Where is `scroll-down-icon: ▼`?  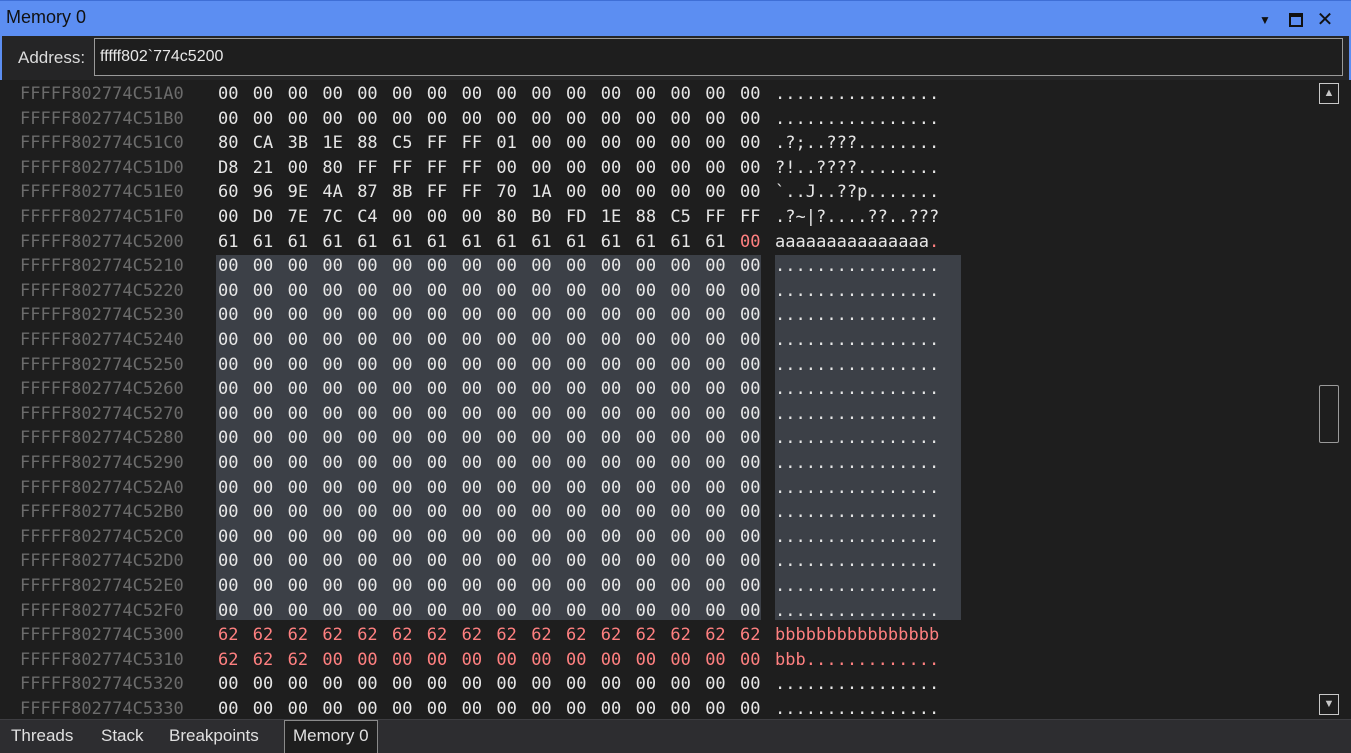 scroll-down-icon: ▼ is located at coordinates (1329, 704).